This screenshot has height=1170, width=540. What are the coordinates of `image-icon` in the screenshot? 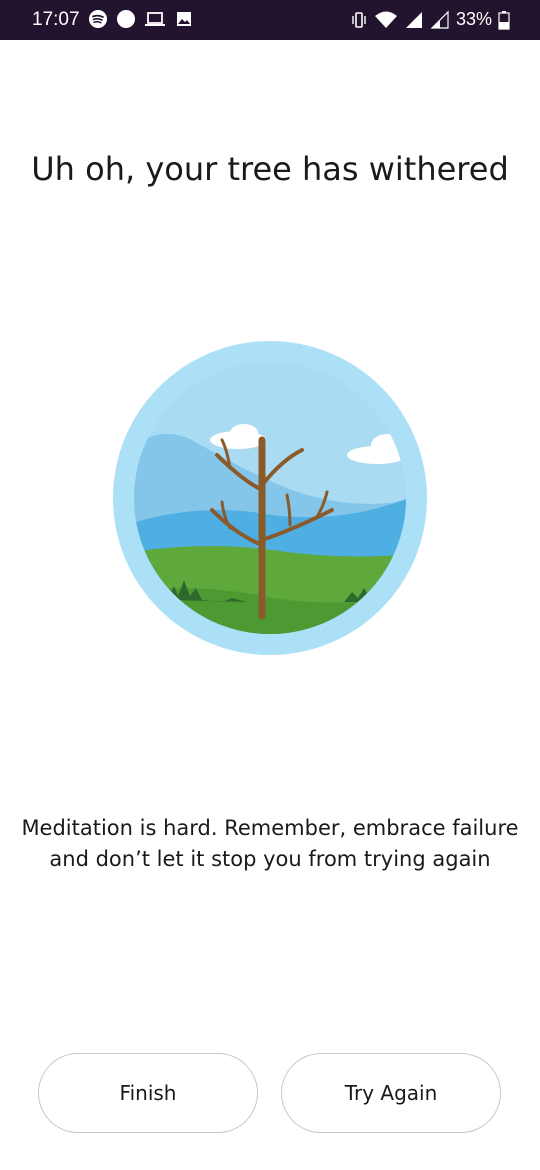 It's located at (184, 19).